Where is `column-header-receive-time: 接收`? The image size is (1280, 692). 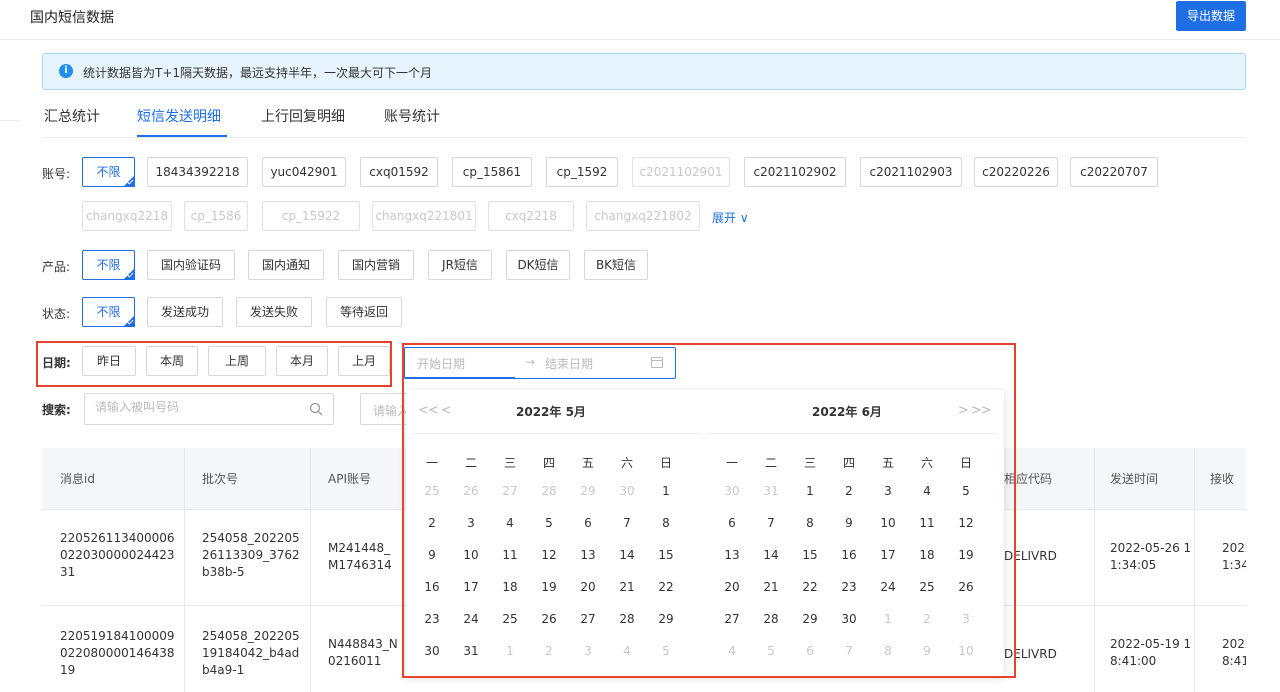
column-header-receive-time: 接收 is located at coordinates (1222, 479).